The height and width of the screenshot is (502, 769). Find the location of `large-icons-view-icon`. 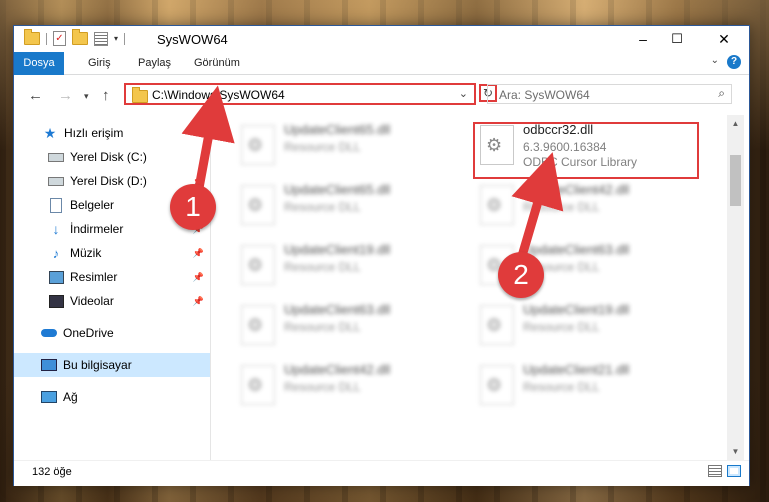

large-icons-view-icon is located at coordinates (734, 471).